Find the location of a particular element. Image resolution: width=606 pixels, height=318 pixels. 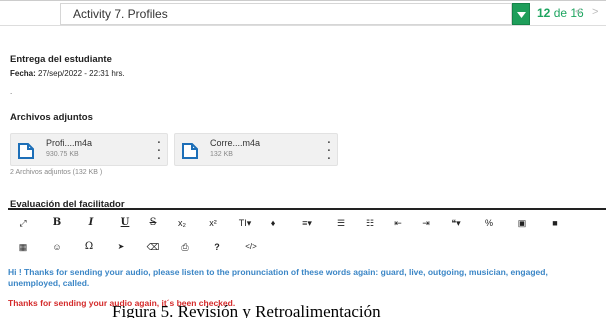

attachment-size: 132 KB is located at coordinates (221, 154).